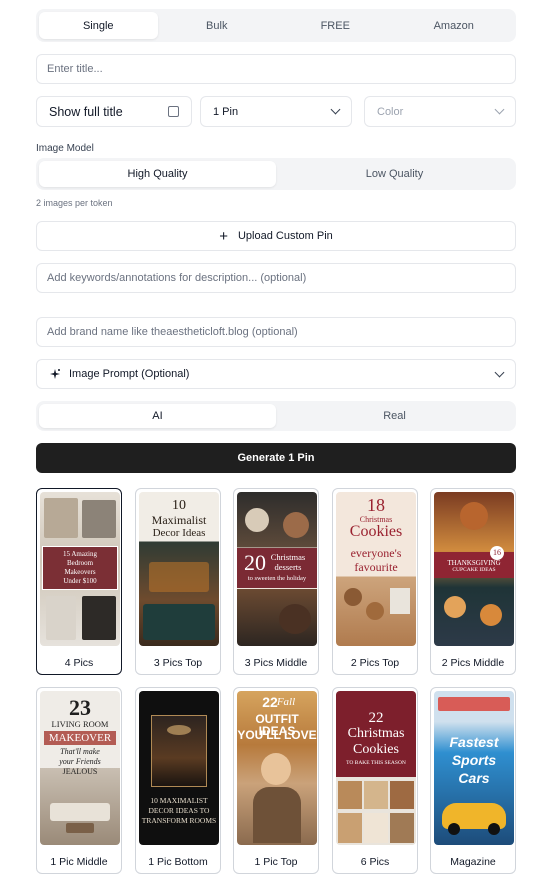 Image resolution: width=543 pixels, height=885 pixels. I want to click on pin-count-select: 1 Pin, so click(276, 111).